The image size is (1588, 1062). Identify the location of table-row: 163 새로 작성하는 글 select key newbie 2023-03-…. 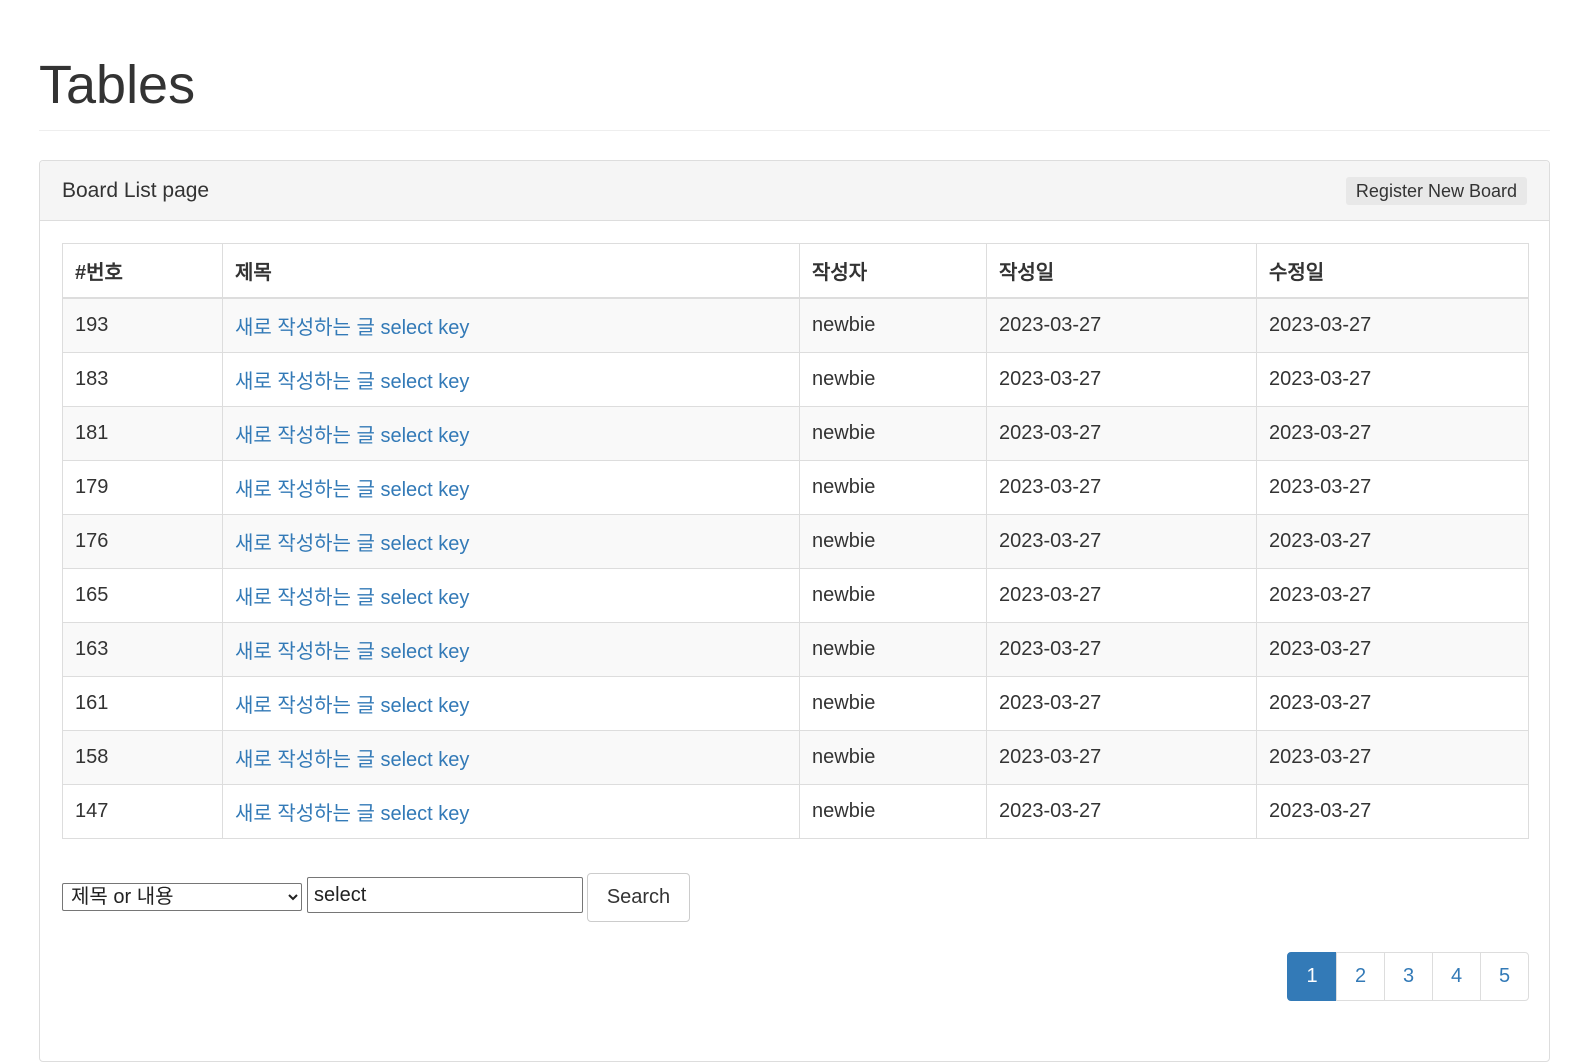
(795, 649).